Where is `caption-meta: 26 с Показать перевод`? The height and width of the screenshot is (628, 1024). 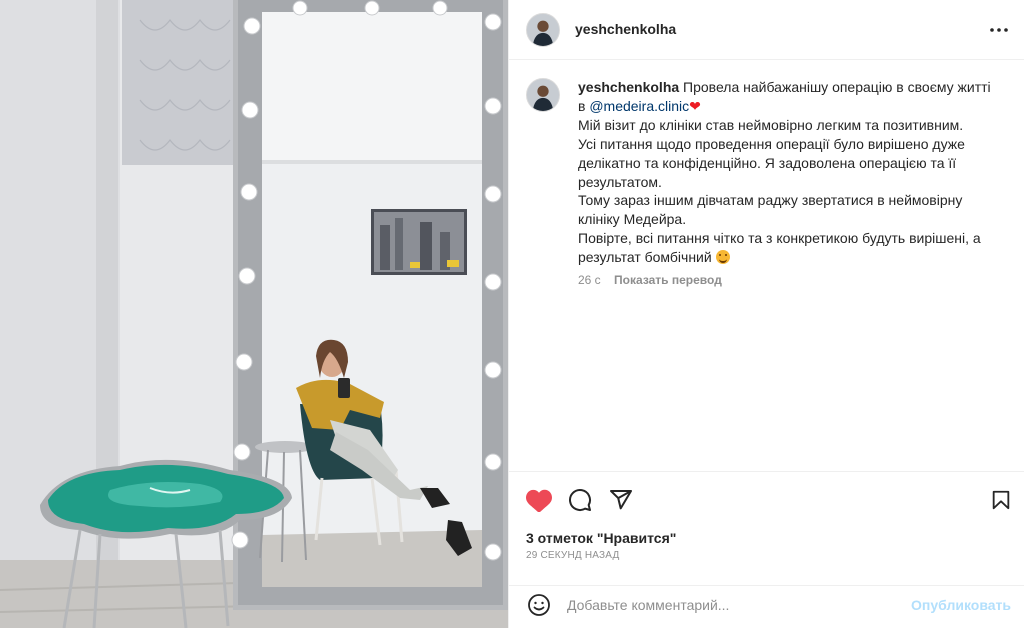 caption-meta: 26 с Показать перевод is located at coordinates (650, 280).